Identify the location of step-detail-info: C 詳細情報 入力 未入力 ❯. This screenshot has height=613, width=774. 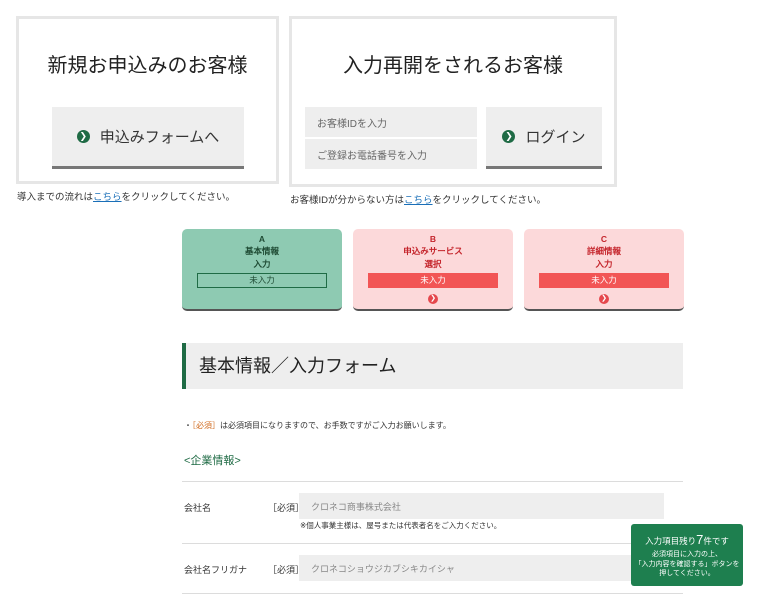
(604, 270).